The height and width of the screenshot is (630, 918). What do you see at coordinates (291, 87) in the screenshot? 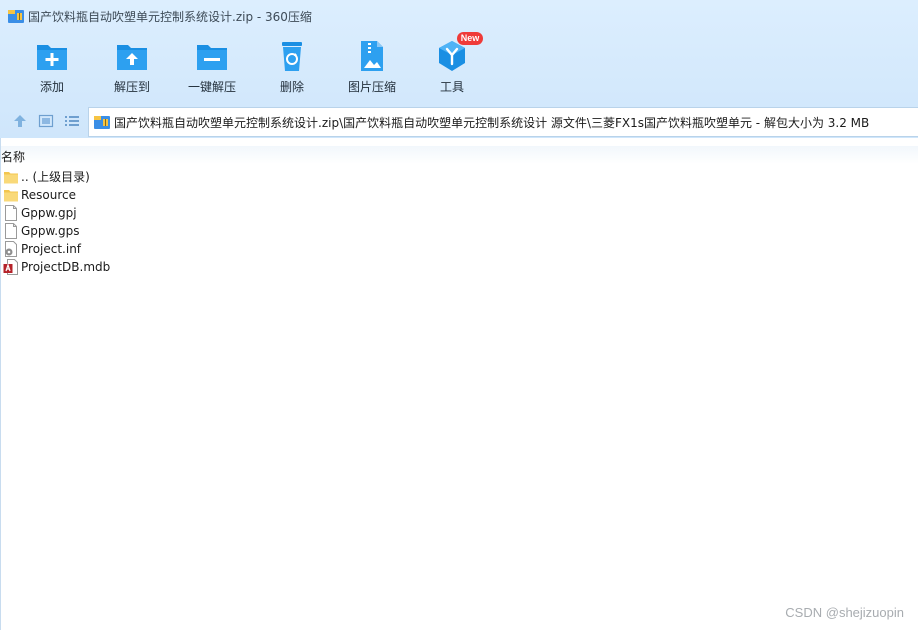
I see `delete-label: 删除` at bounding box center [291, 87].